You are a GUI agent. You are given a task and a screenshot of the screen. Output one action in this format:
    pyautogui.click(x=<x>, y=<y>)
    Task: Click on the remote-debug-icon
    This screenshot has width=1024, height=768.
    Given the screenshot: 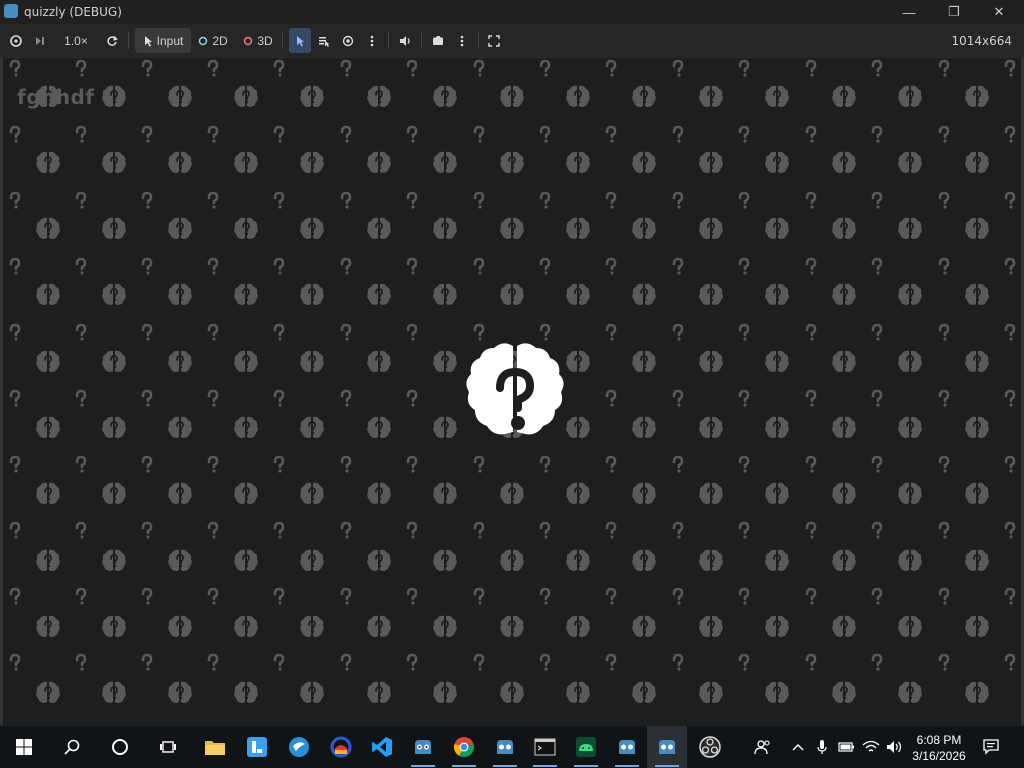 What is the action you would take?
    pyautogui.click(x=16, y=40)
    